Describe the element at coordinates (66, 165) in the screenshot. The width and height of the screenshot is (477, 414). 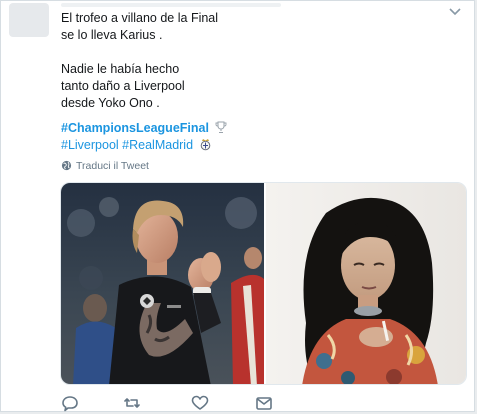
I see `globe-icon` at that location.